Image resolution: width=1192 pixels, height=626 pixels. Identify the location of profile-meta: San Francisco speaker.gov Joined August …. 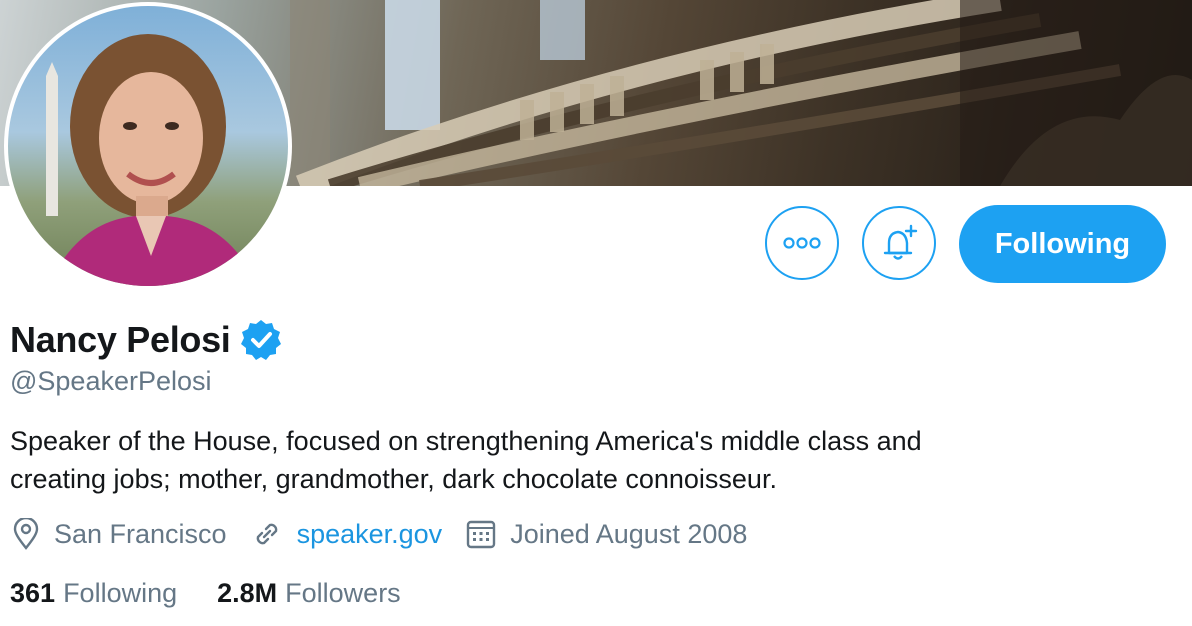
(391, 534).